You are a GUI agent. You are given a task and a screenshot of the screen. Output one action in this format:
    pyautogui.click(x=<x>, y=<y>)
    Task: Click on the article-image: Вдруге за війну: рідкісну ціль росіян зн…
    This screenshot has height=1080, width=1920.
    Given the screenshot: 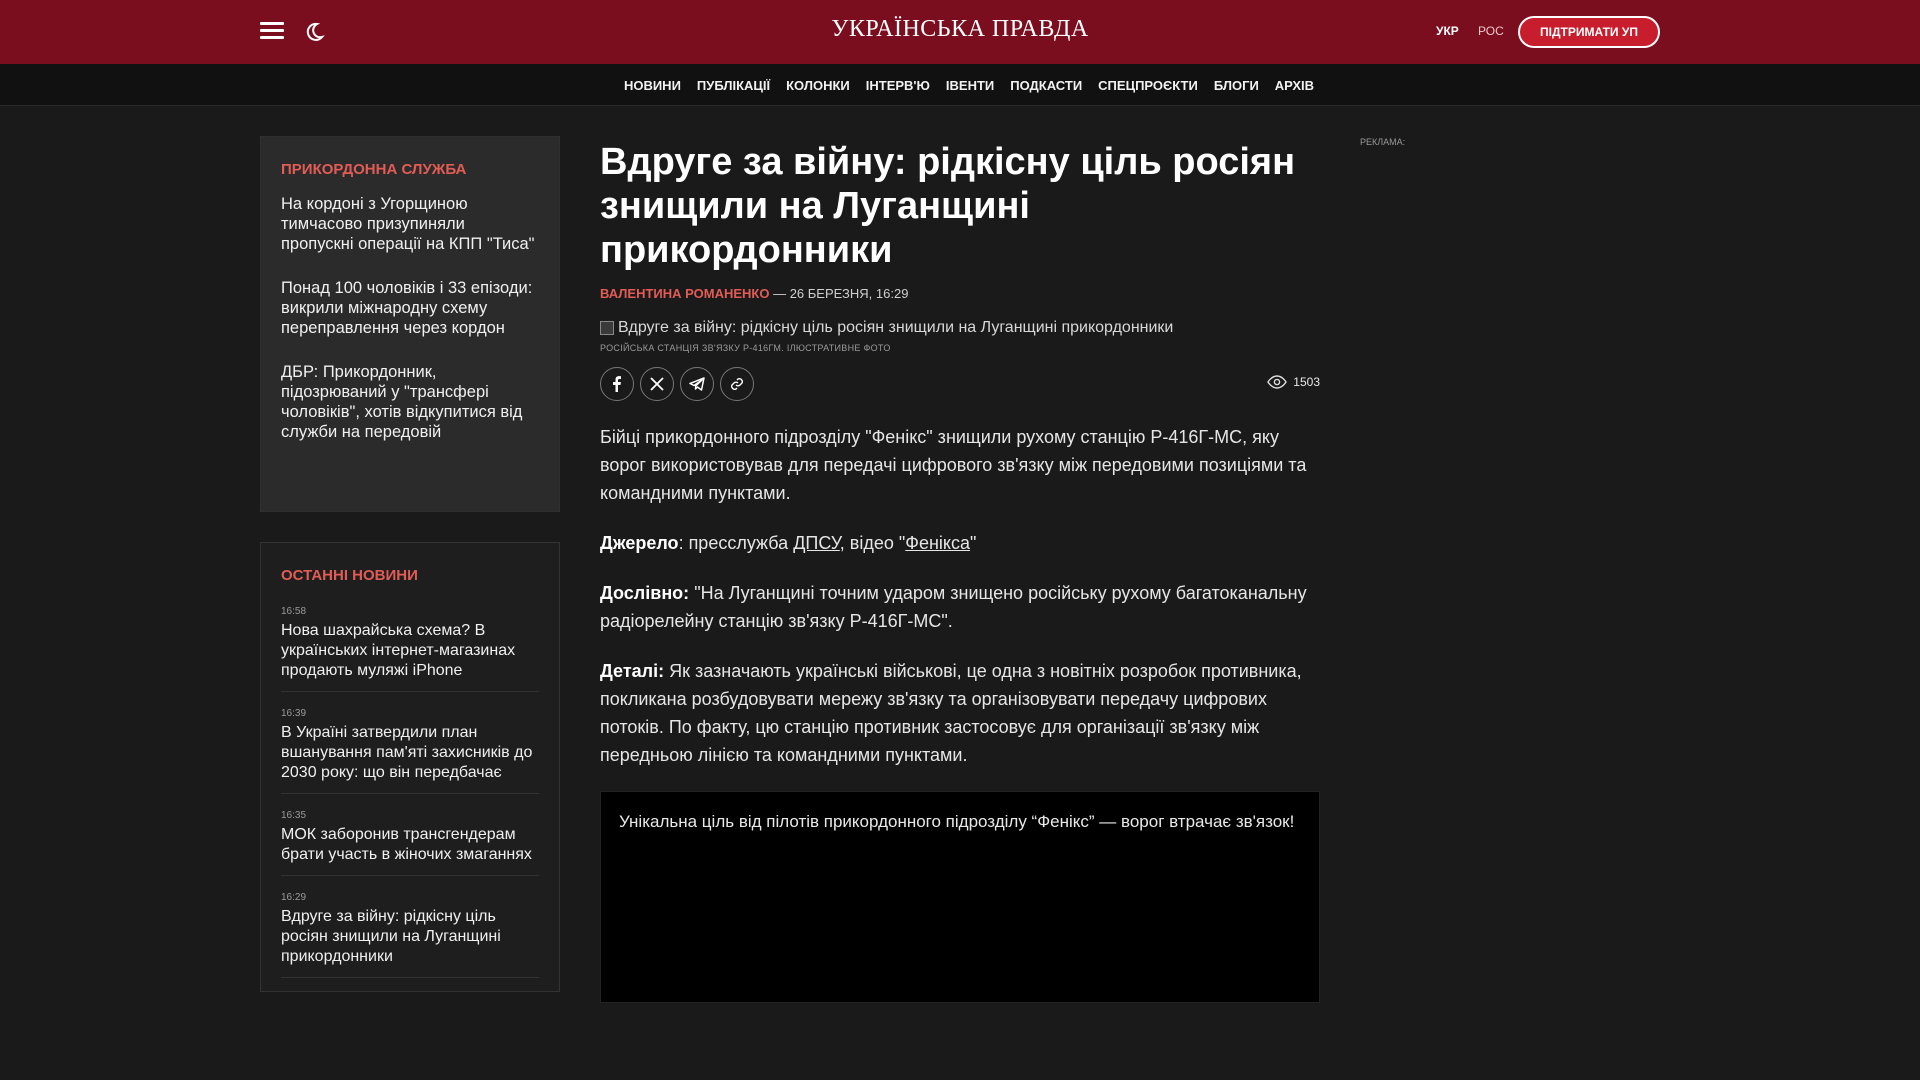 What is the action you would take?
    pyautogui.click(x=960, y=328)
    